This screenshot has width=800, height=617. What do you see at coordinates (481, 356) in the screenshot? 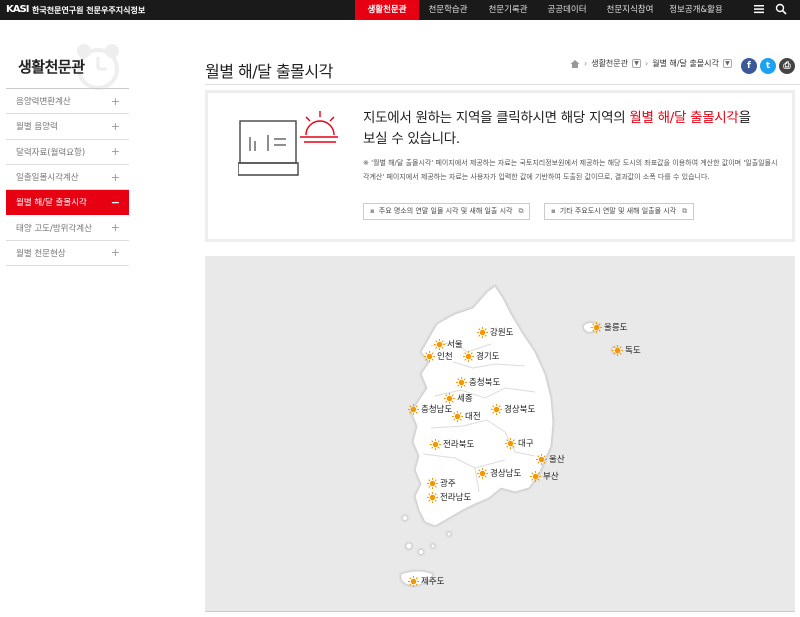
I see `region-gyeonggi: 경기도` at bounding box center [481, 356].